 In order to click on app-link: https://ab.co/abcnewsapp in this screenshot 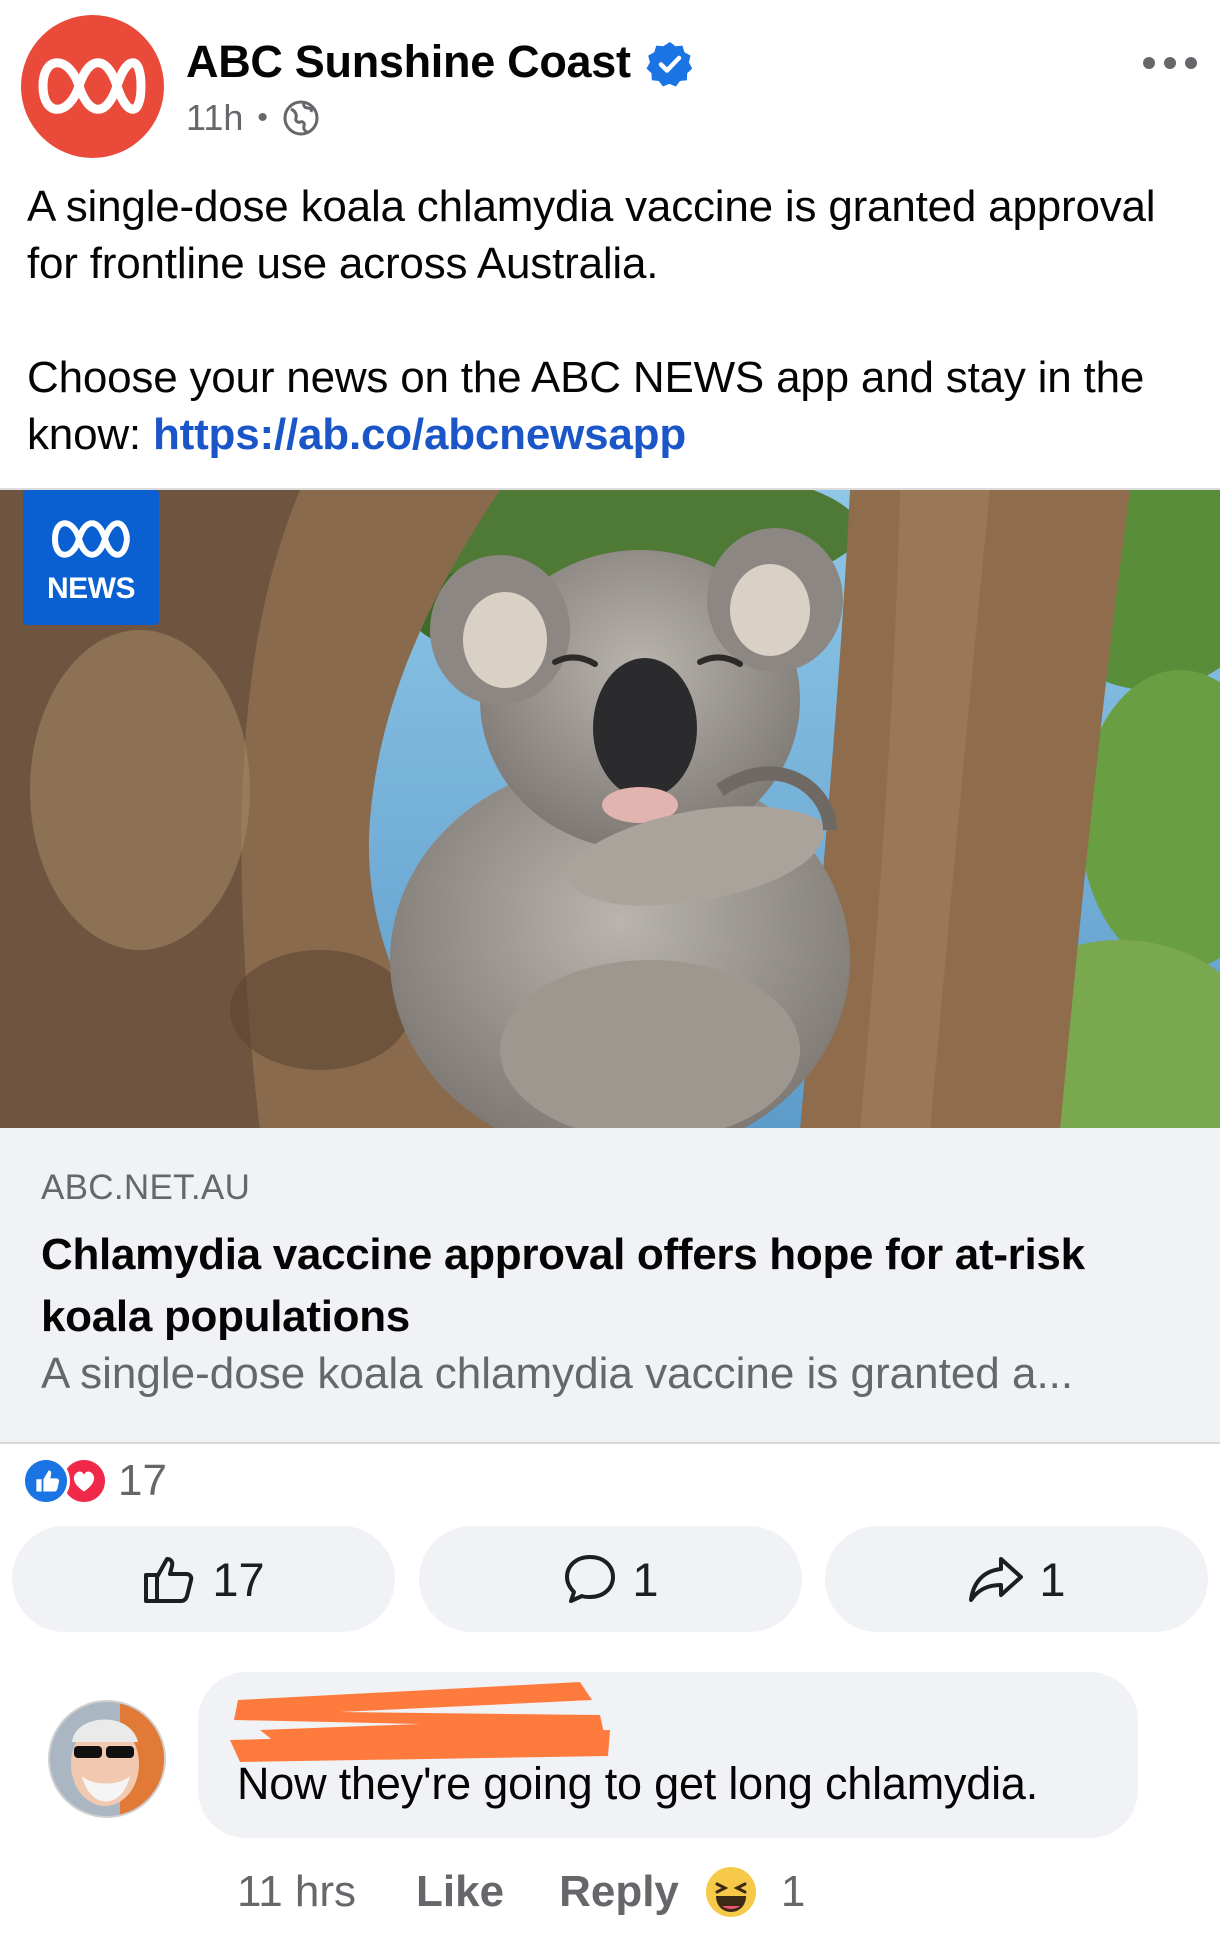, I will do `click(419, 434)`.